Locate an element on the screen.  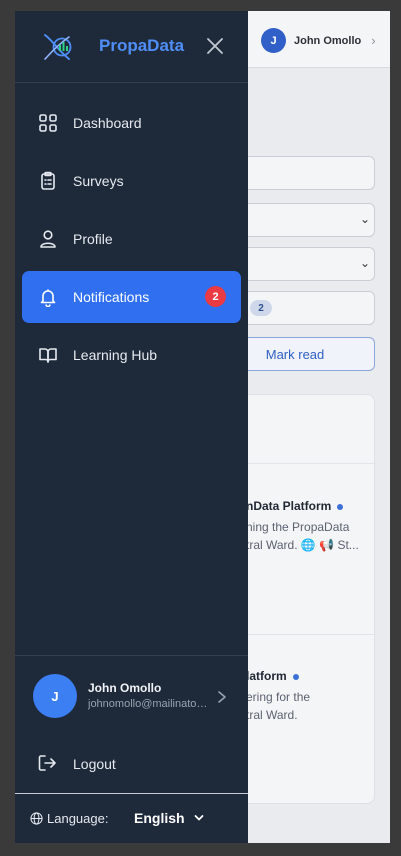
language-select: English is located at coordinates (169, 818).